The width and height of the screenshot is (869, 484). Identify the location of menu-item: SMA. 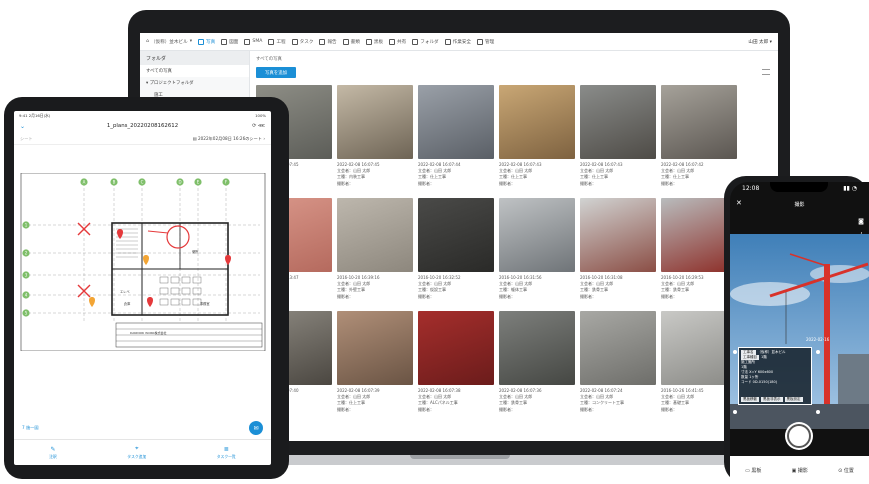
(253, 41).